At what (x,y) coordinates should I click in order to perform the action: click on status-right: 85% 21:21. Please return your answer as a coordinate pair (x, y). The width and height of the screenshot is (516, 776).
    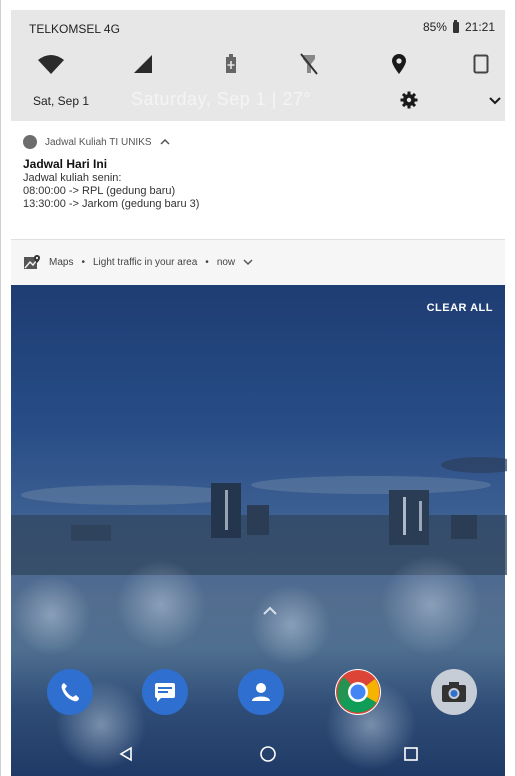
    Looking at the image, I should click on (458, 26).